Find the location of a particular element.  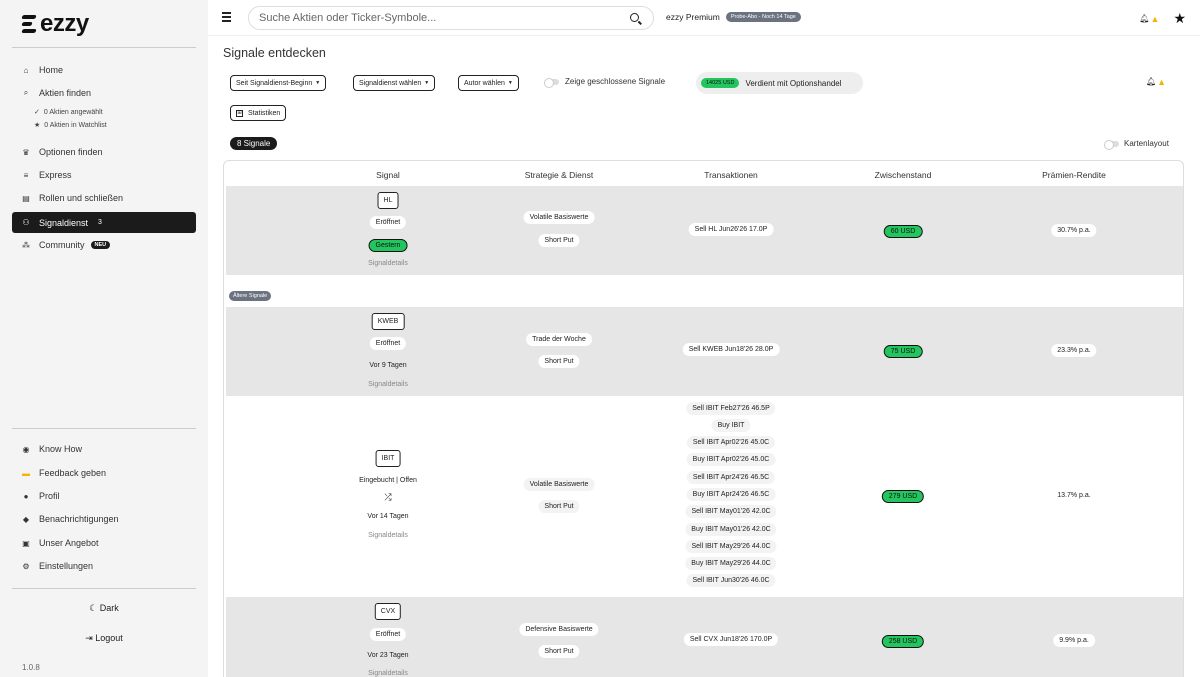

sidebar-item-home: ⌂ Home is located at coordinates (104, 70).